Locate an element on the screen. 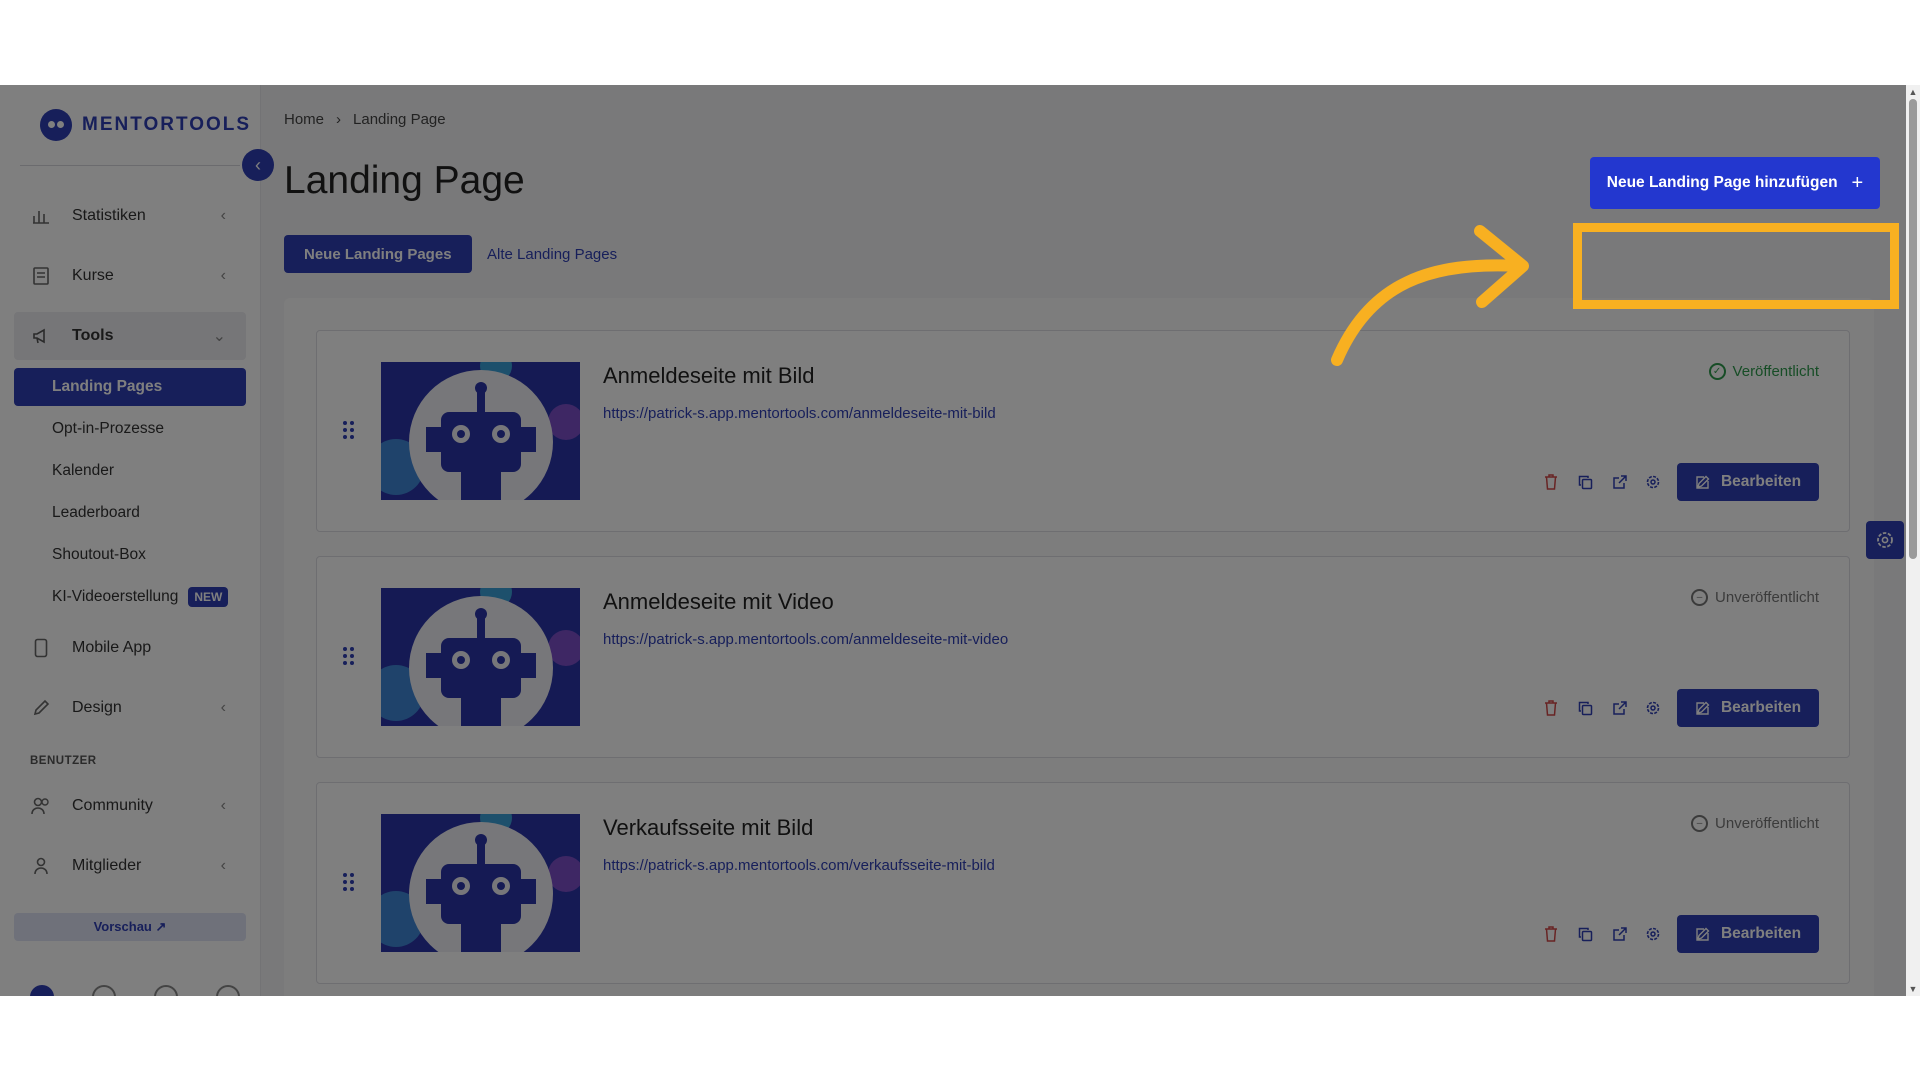 Image resolution: width=1920 pixels, height=1080 pixels. sidebar-divider is located at coordinates (130, 165).